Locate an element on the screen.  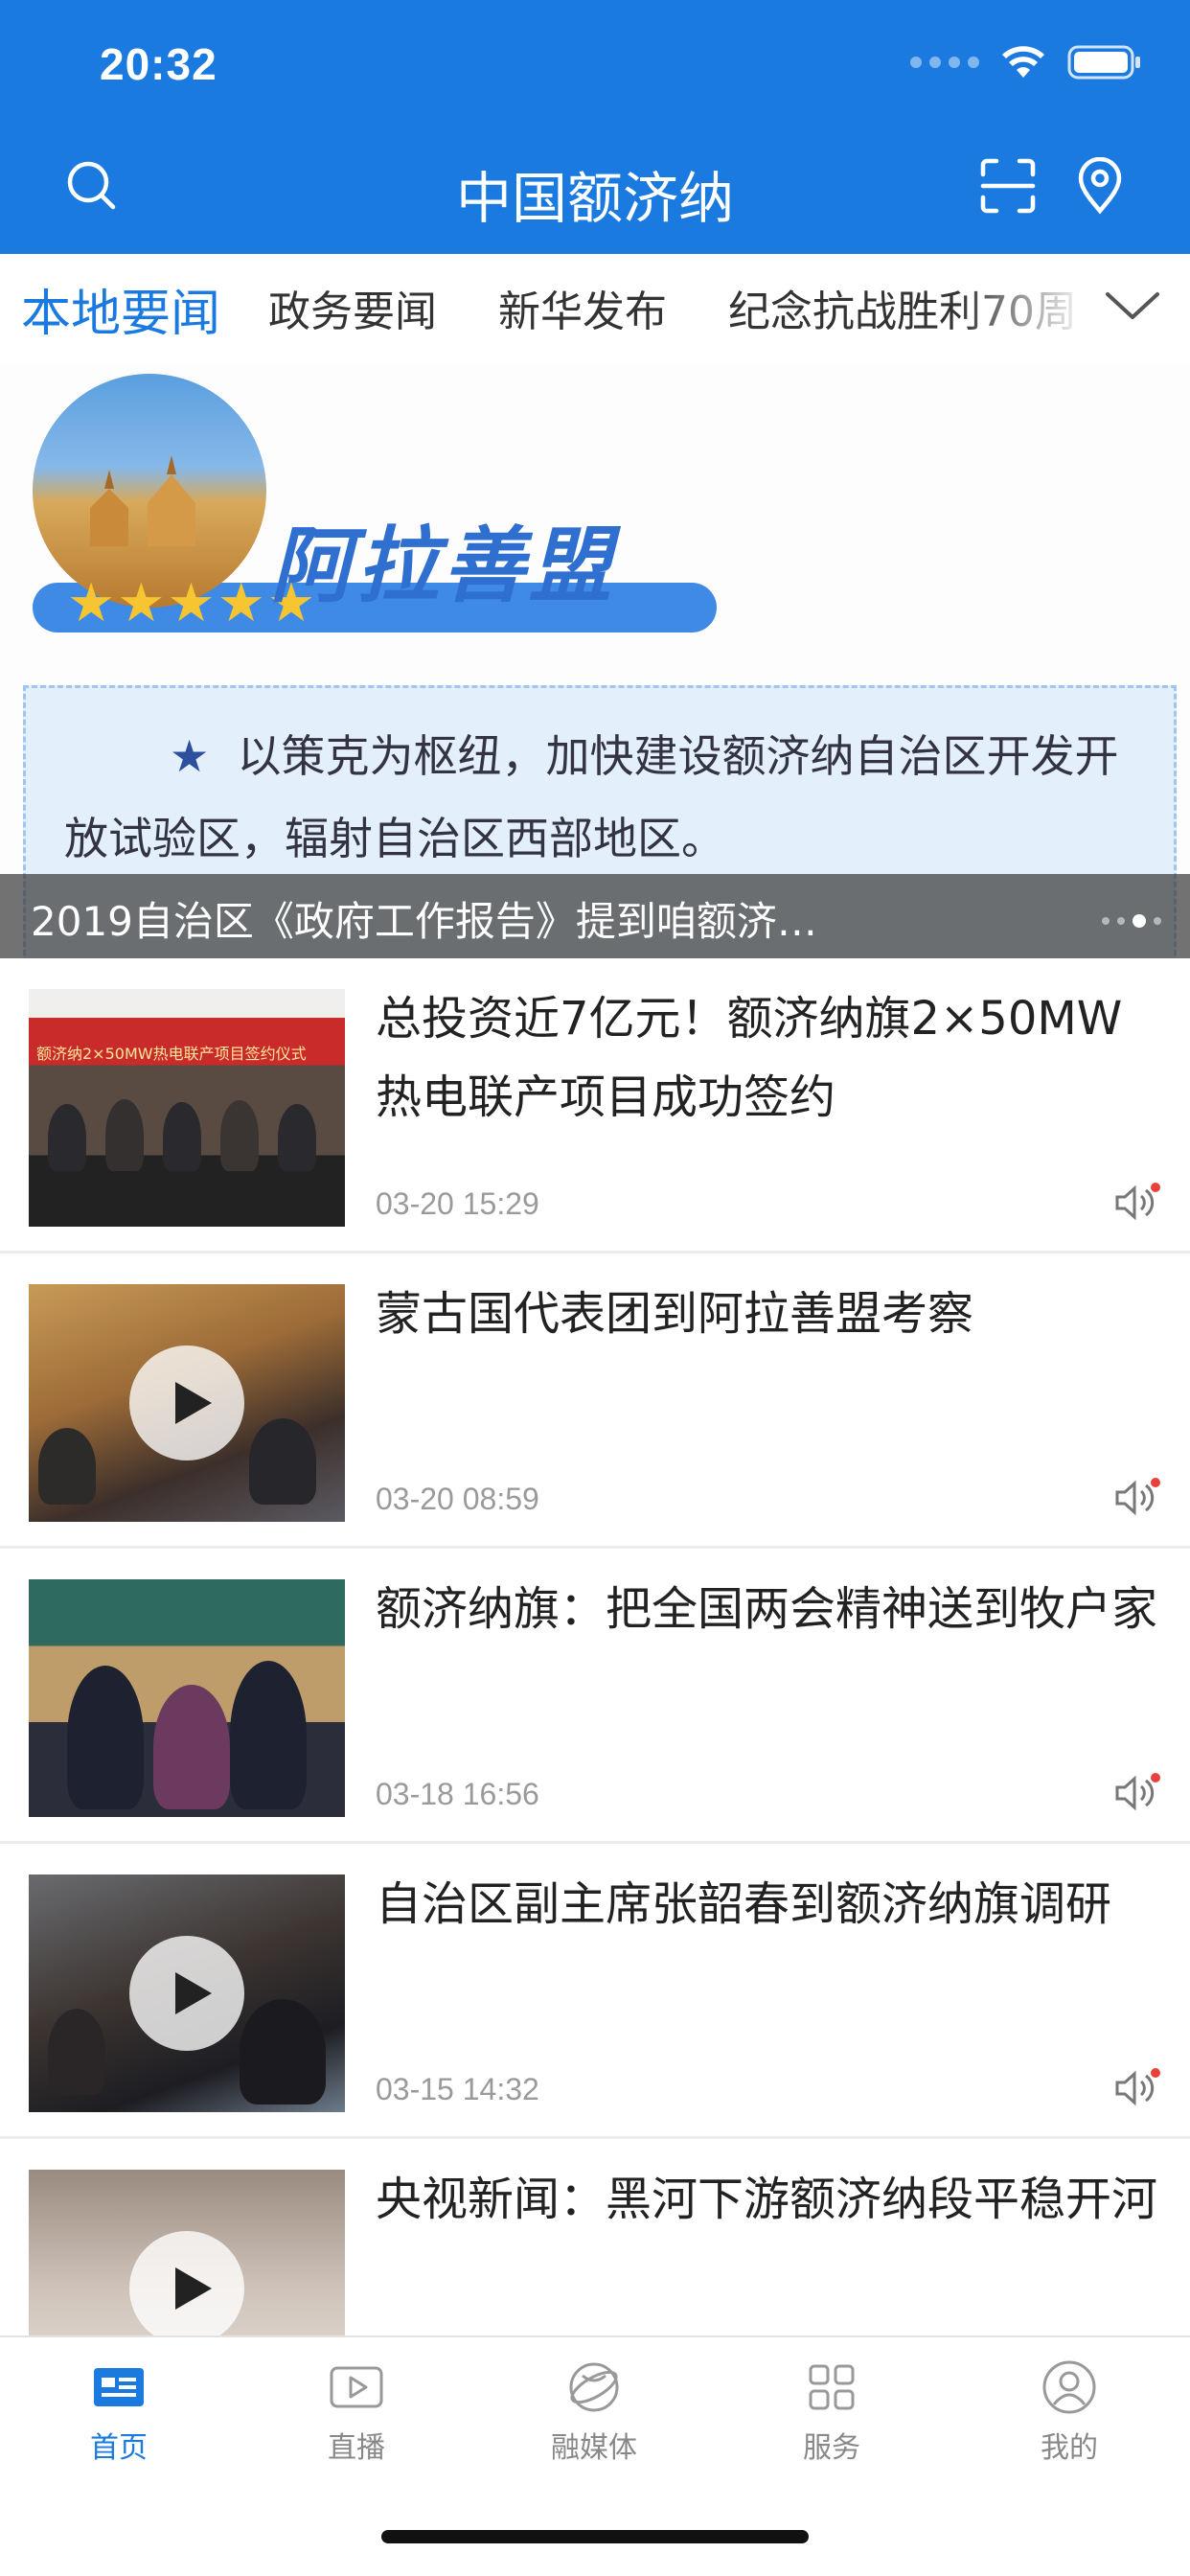
news-title: 蒙古国代表团到阿拉善盟考察 is located at coordinates (675, 1314).